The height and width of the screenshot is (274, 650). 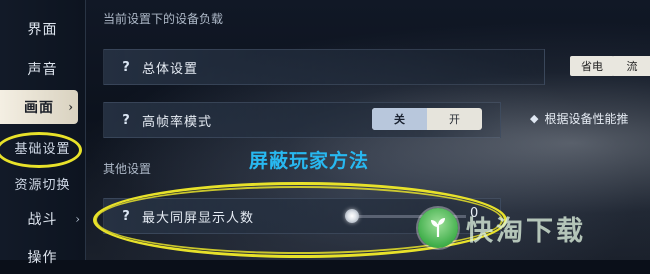 I want to click on sidebar-item-label: 画面, so click(x=39, y=108).